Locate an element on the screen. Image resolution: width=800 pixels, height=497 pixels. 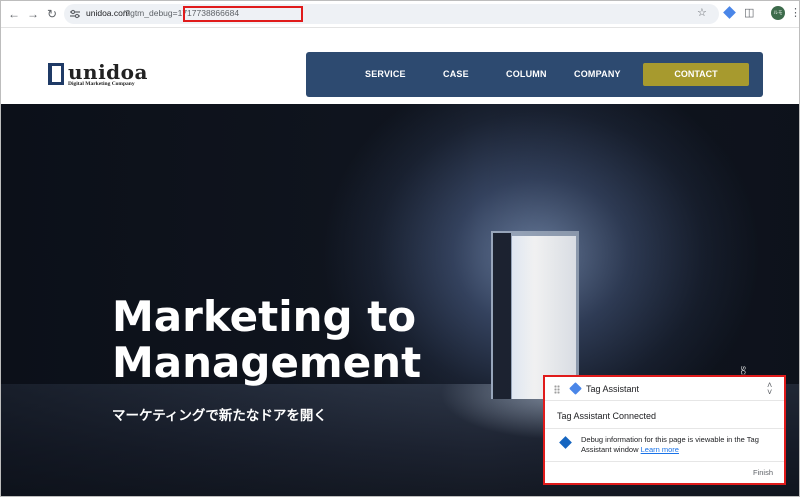
hero-title-line1: Marketing to is located at coordinates (264, 316).